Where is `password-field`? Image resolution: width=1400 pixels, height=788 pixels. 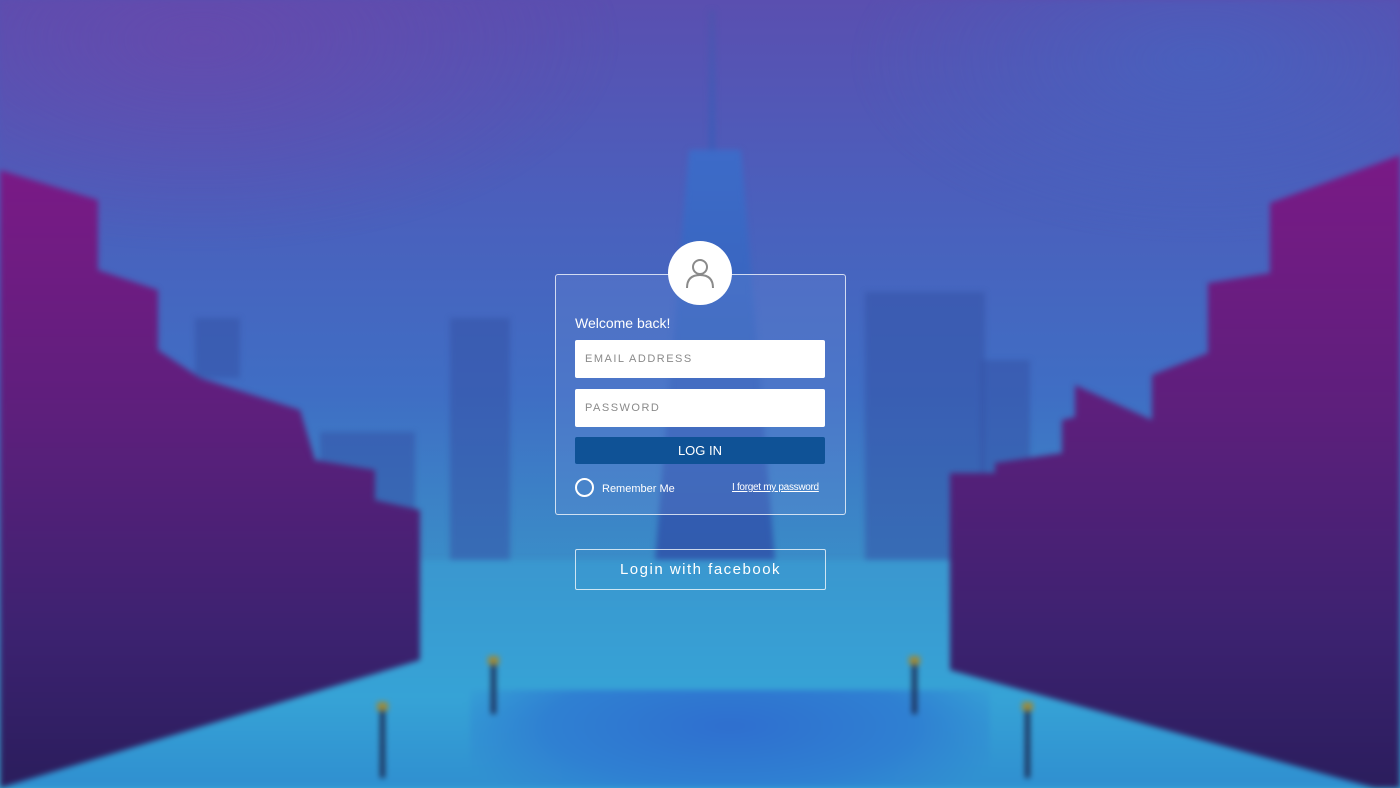 password-field is located at coordinates (700, 408).